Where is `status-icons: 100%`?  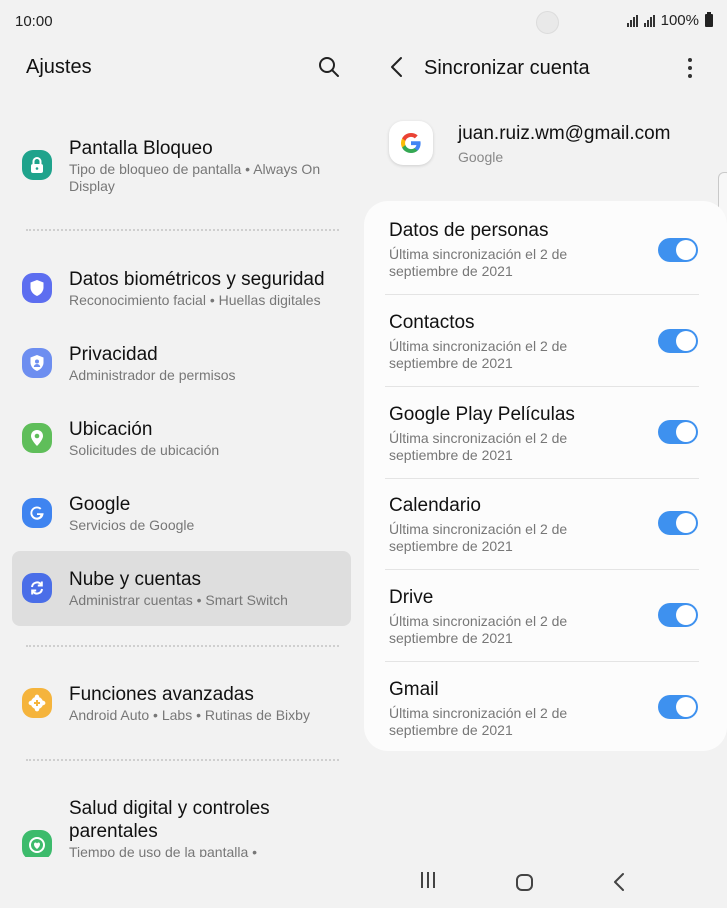
status-icons: 100% is located at coordinates (669, 20).